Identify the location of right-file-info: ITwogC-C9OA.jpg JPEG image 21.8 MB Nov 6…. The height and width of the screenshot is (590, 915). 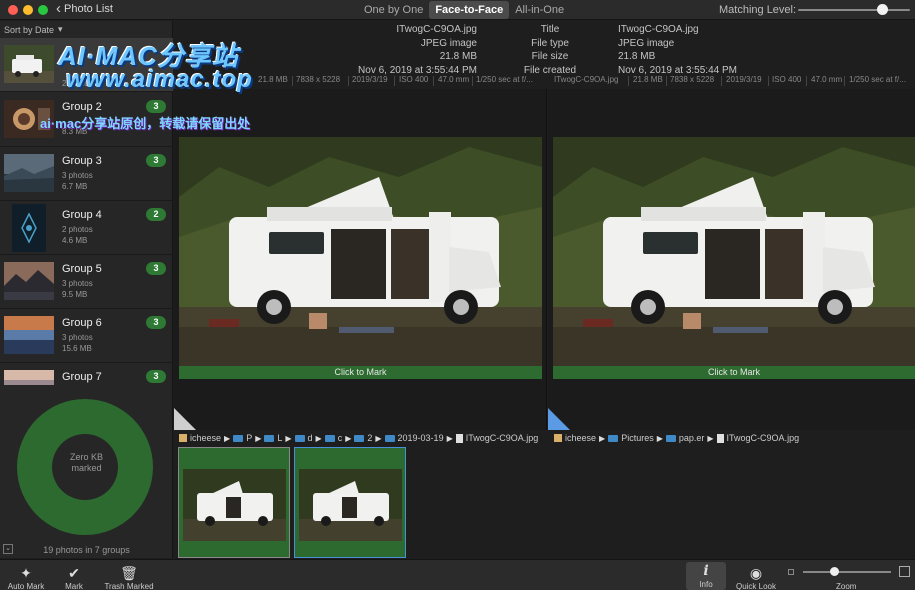
(677, 50).